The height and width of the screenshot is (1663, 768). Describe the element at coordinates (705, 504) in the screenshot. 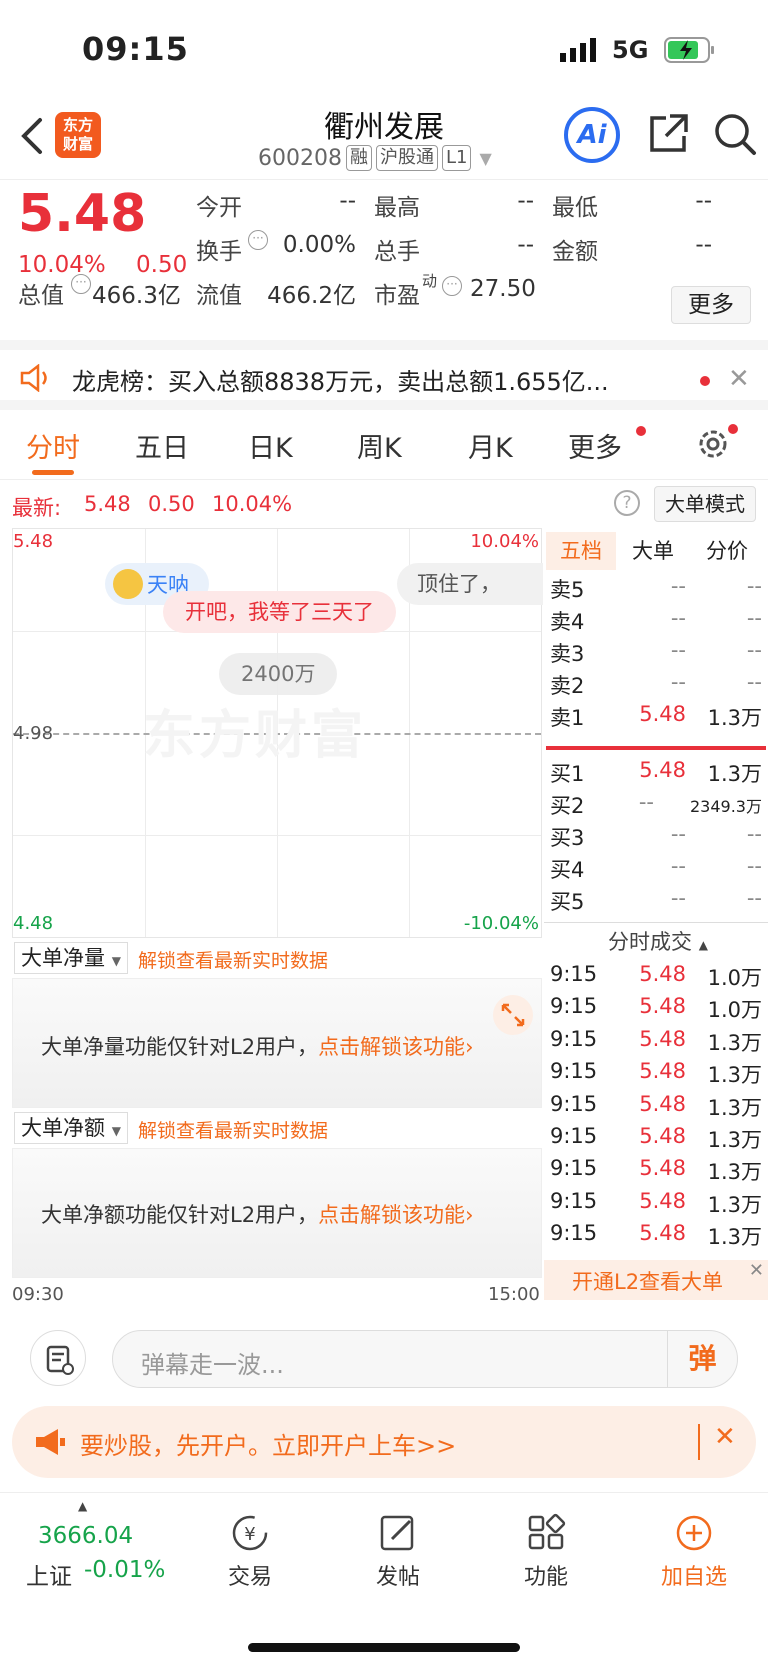

I see `big-order-mode-button: 大单模式` at that location.